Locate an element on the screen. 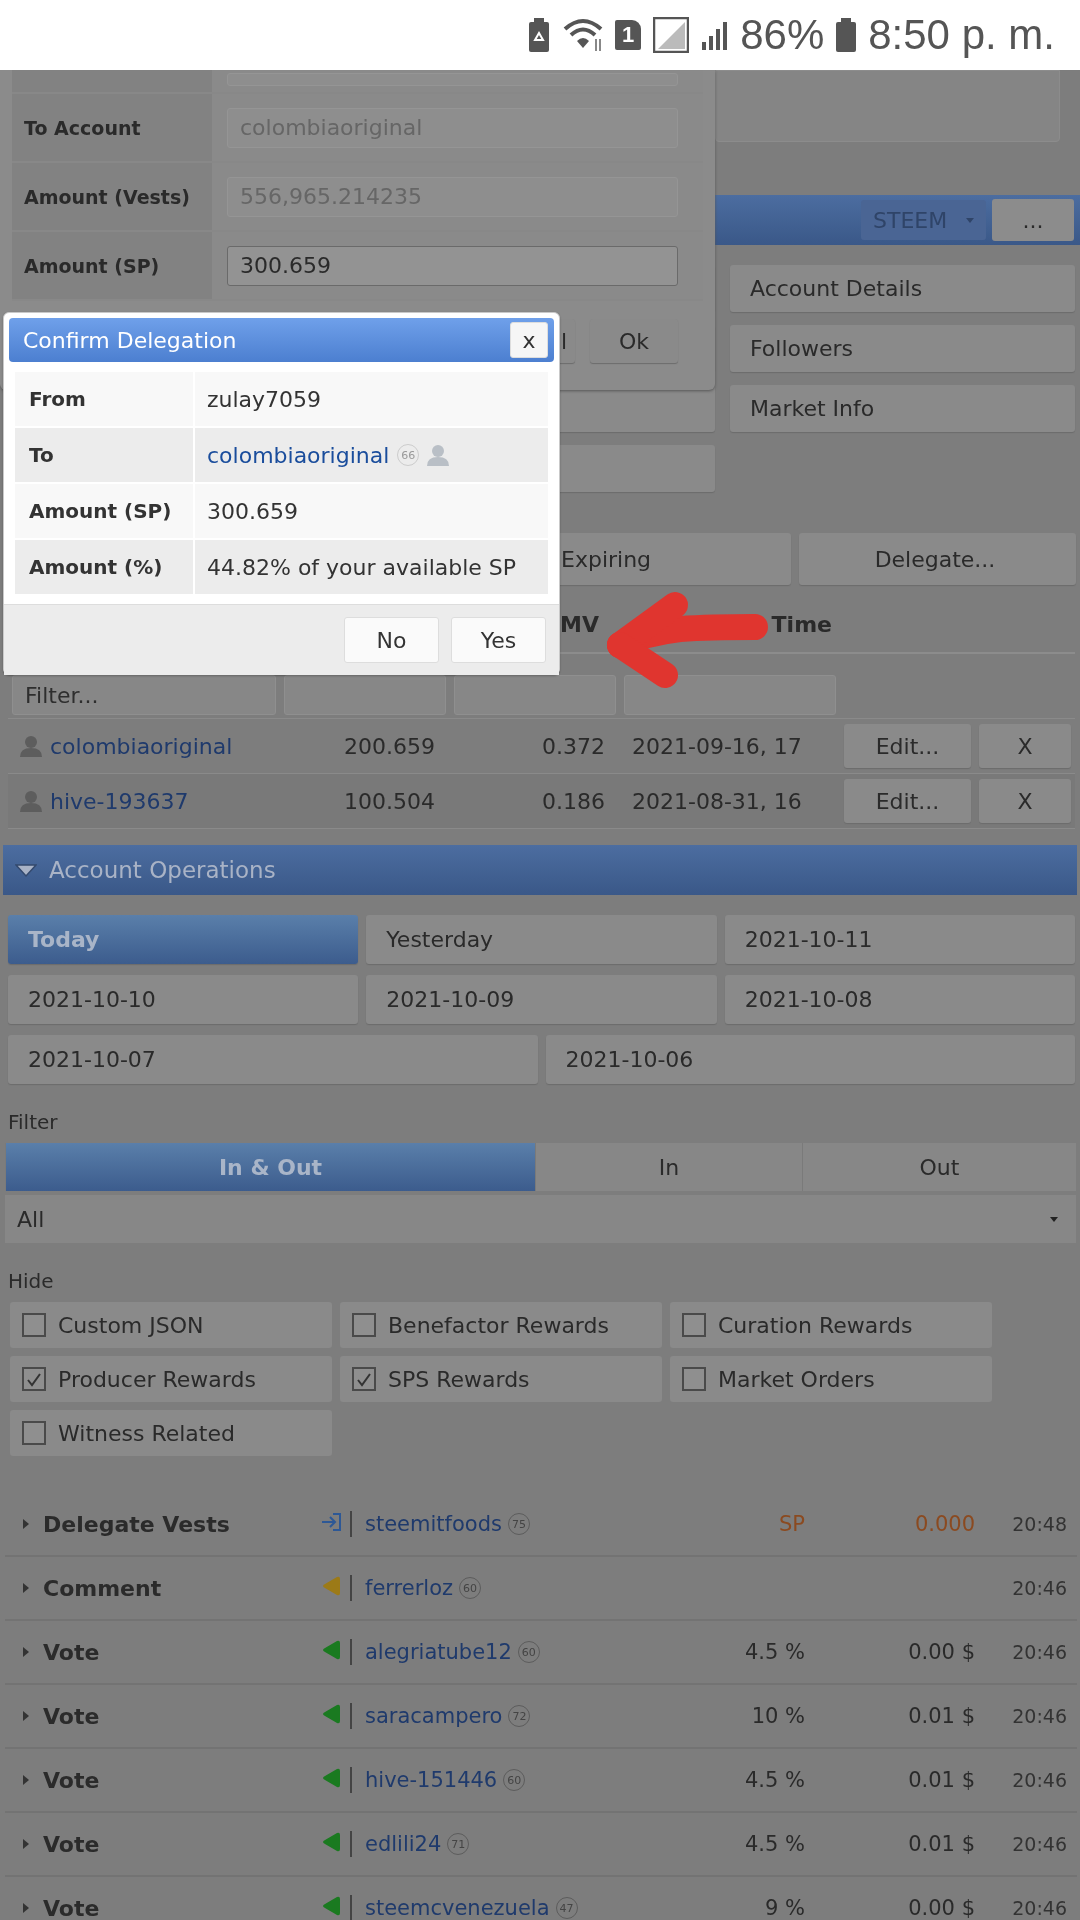  column-header: MV is located at coordinates (579, 624).